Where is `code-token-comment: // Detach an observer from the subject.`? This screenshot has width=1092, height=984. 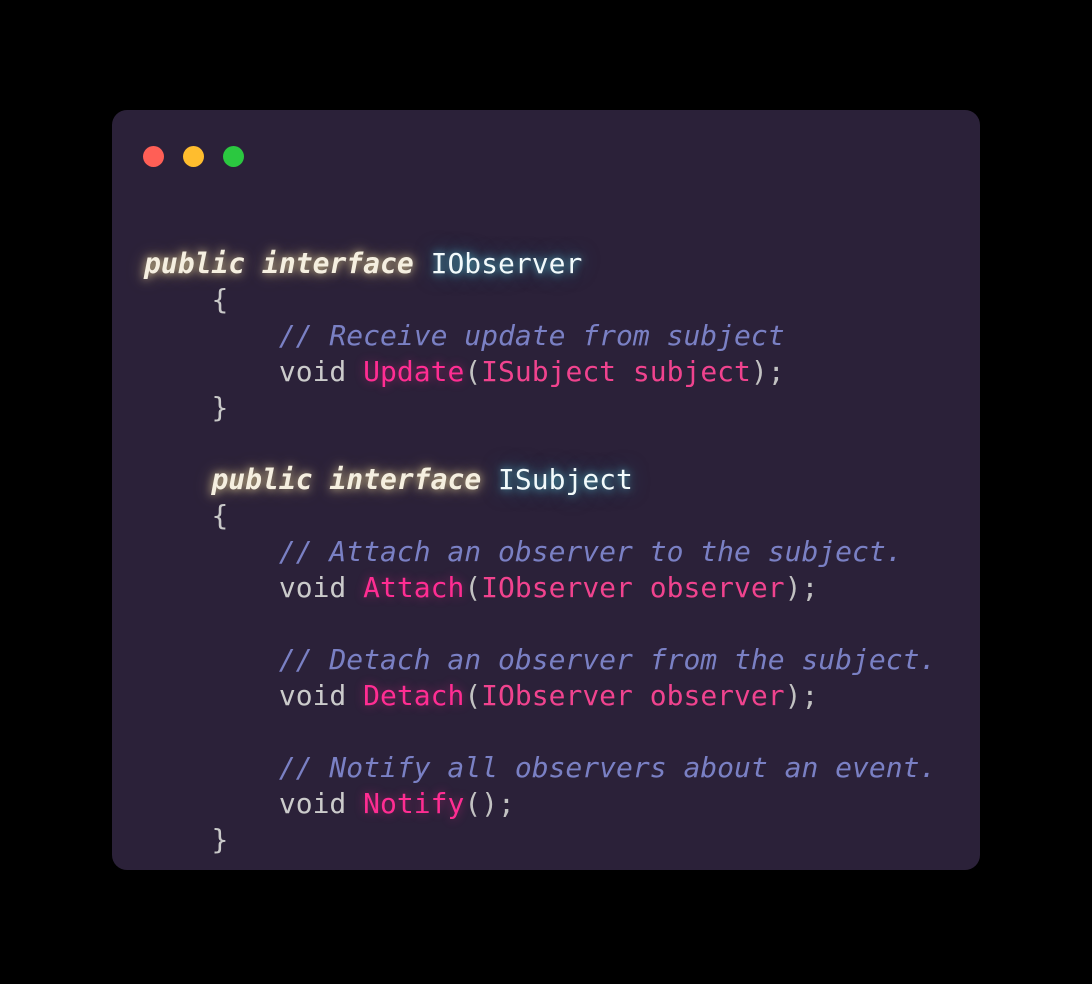 code-token-comment: // Detach an observer from the subject. is located at coordinates (607, 659).